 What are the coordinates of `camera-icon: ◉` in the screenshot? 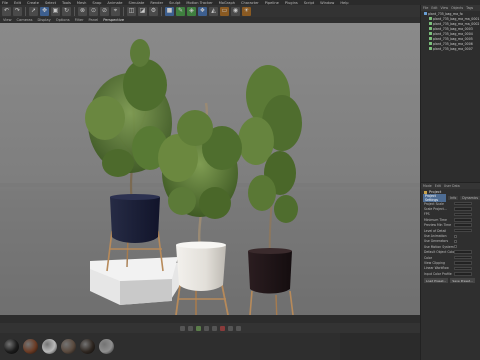 It's located at (235, 11).